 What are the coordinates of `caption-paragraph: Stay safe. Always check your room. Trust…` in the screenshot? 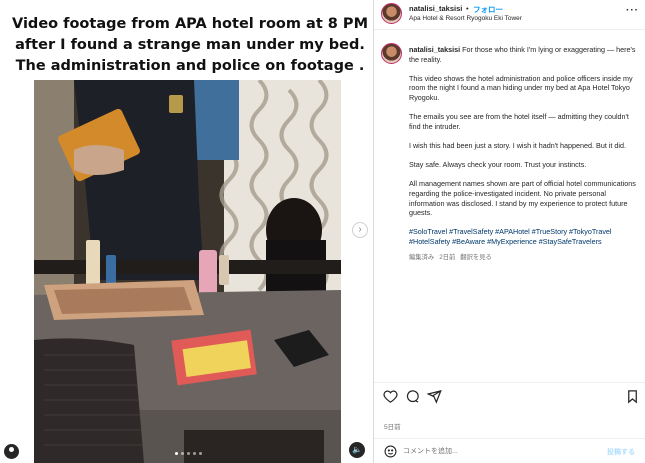 It's located at (498, 165).